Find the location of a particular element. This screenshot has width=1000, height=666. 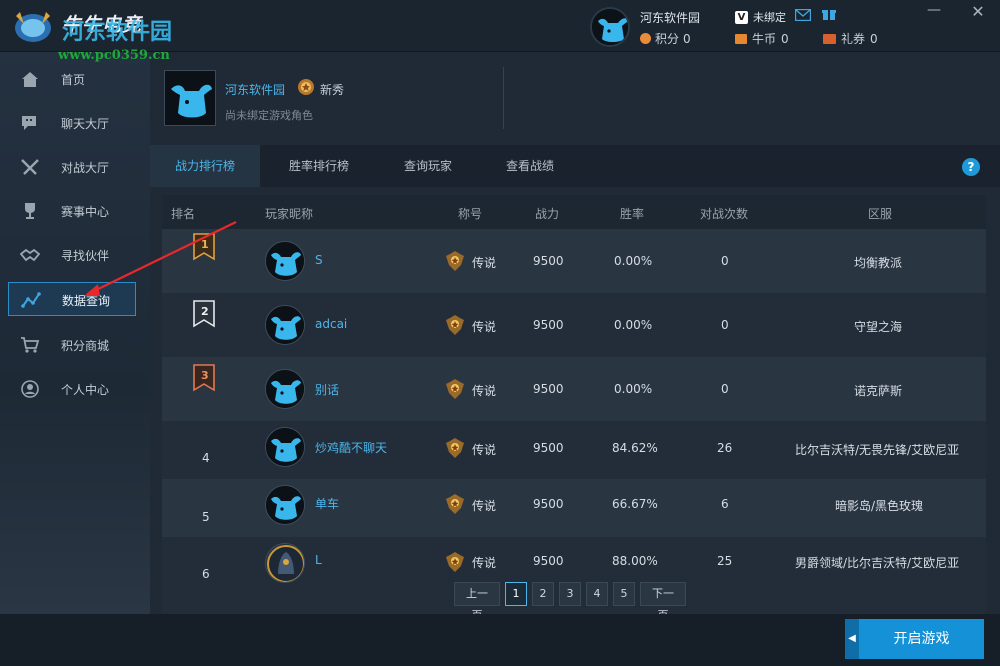

sidebar-item-shop: 积分商城 is located at coordinates (72, 345).